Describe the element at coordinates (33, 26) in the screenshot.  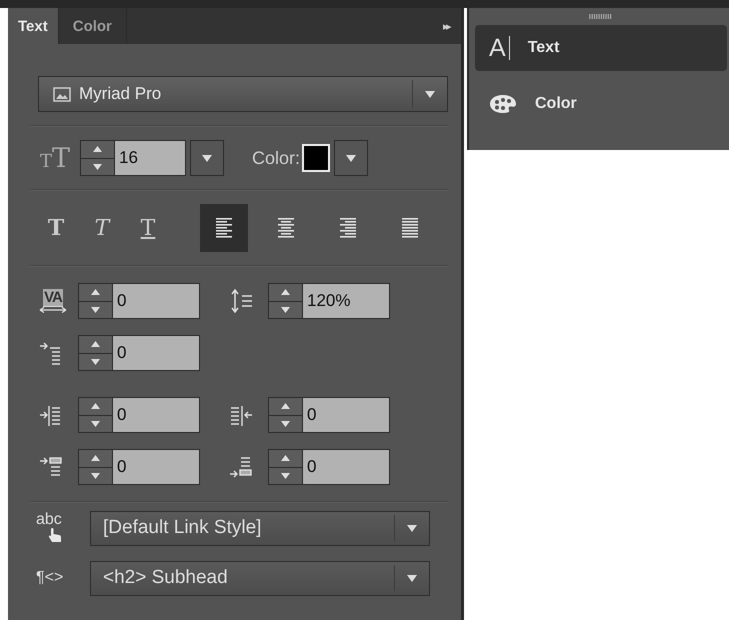
I see `panel-tab: Text` at that location.